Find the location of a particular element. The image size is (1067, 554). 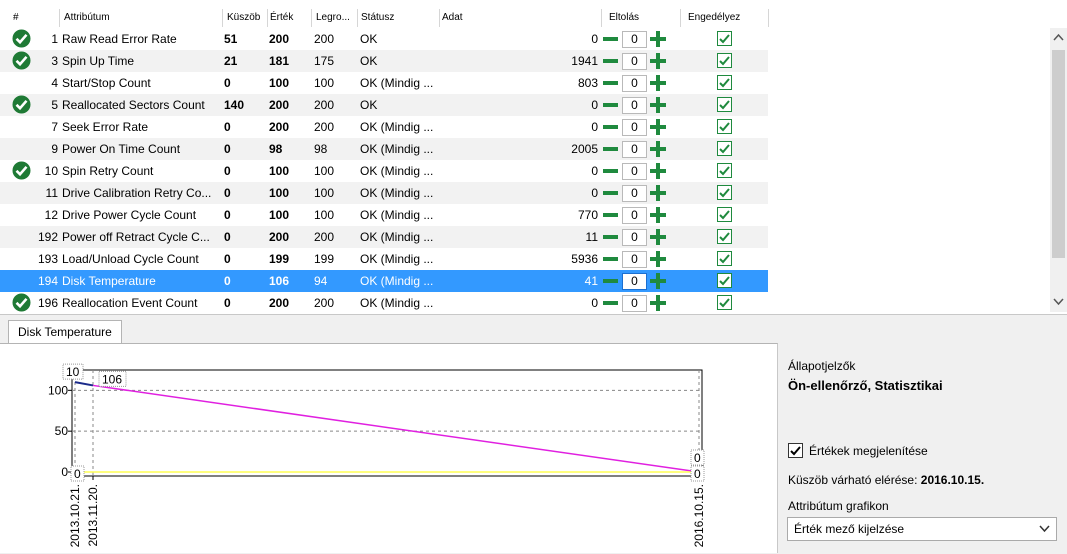

attr-id: 4 is located at coordinates (54, 83).